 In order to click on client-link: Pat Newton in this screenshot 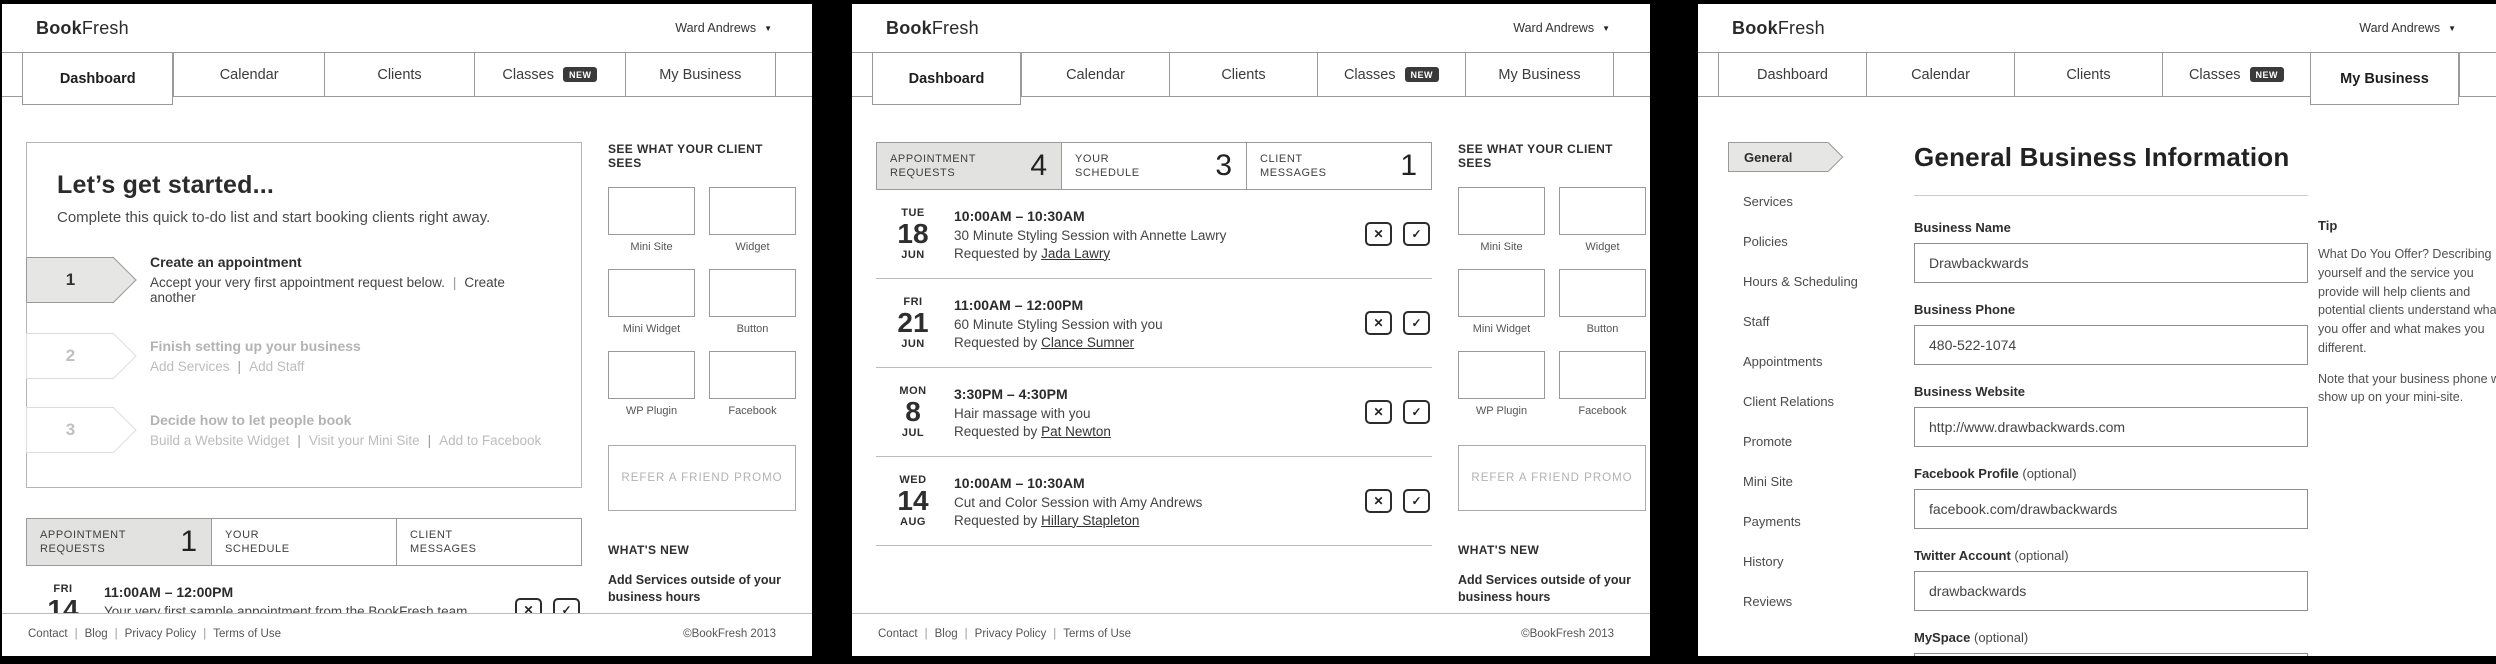, I will do `click(1076, 431)`.